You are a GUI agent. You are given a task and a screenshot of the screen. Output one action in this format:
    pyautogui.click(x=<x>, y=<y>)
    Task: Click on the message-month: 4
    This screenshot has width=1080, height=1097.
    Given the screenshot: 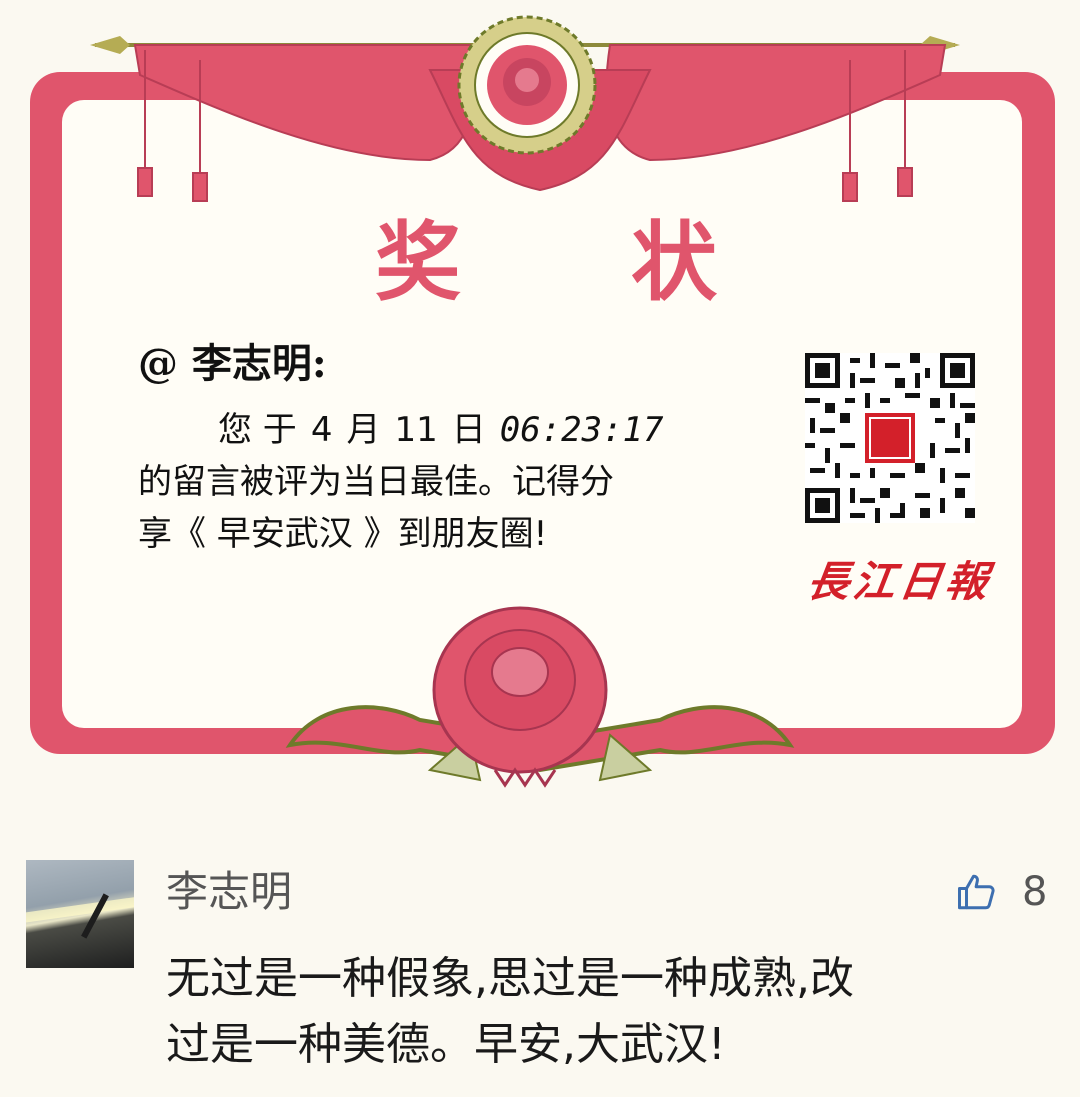 What is the action you would take?
    pyautogui.click(x=321, y=430)
    